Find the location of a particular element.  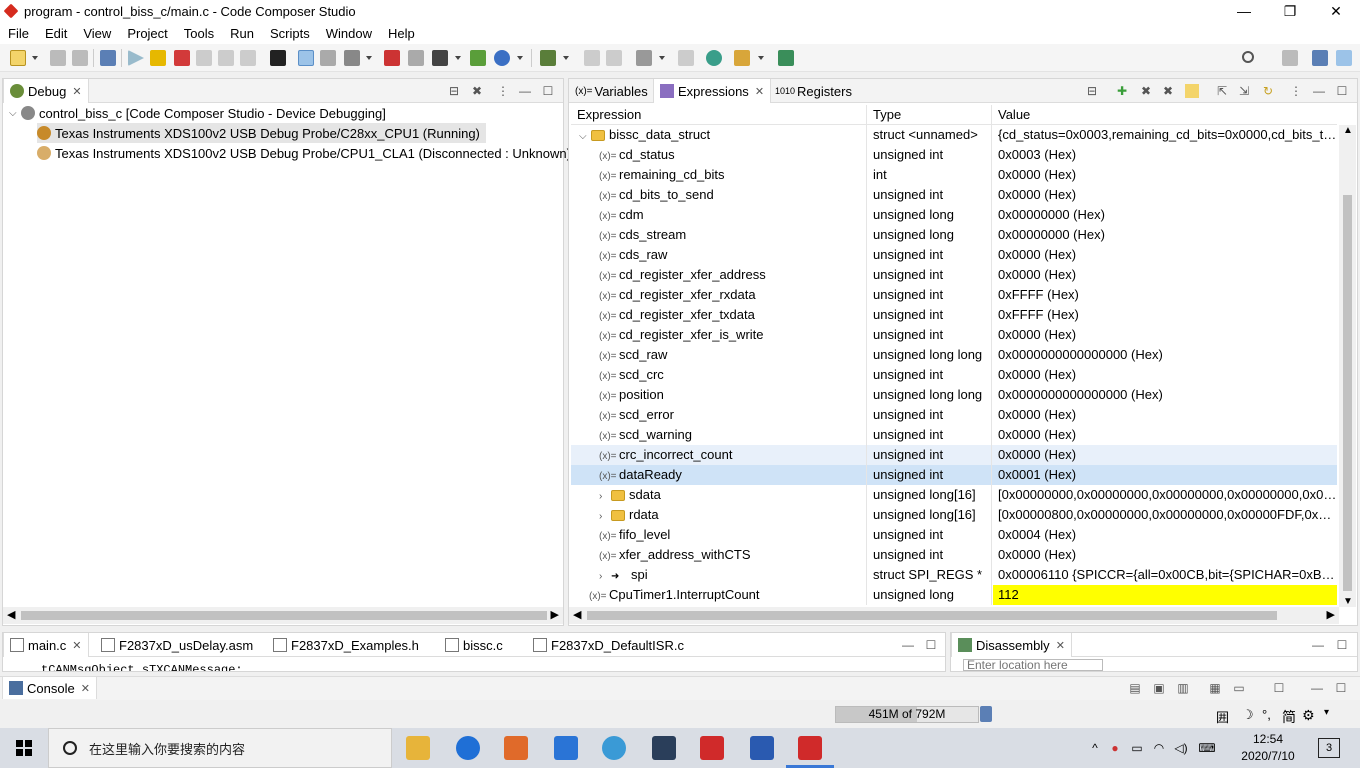

expression-row: (x)= cd_status unsigned int 0x0003 (Hex) is located at coordinates (954, 155).